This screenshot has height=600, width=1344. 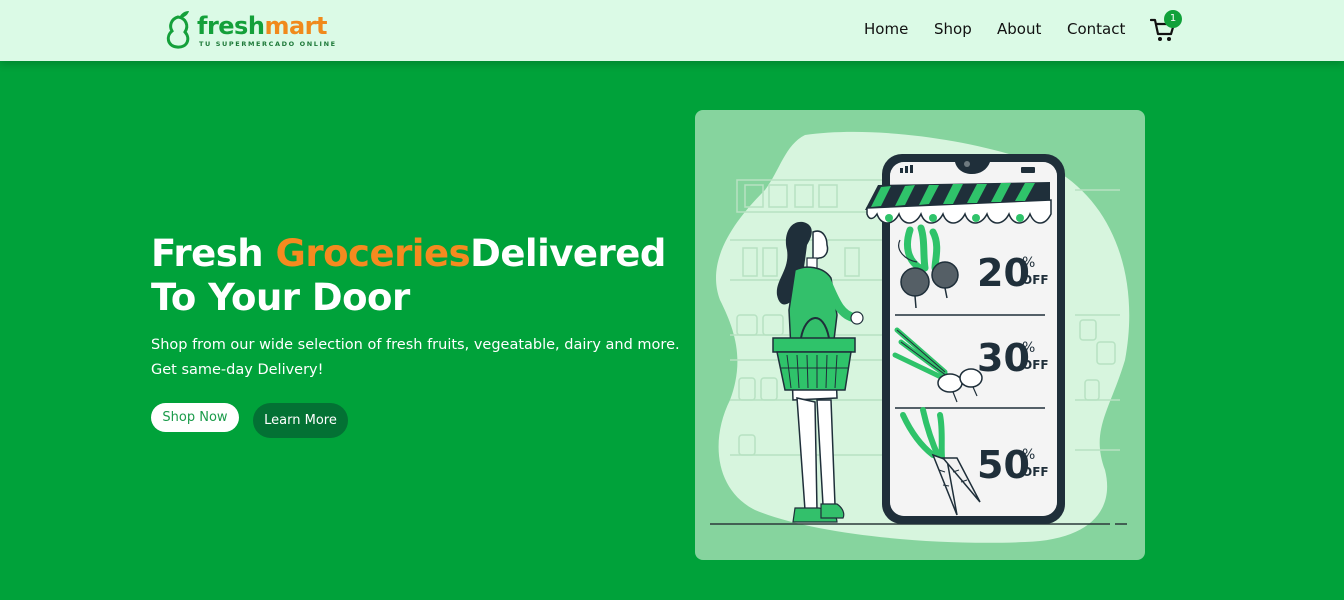 I want to click on pear-leaf-icon, so click(x=178, y=30).